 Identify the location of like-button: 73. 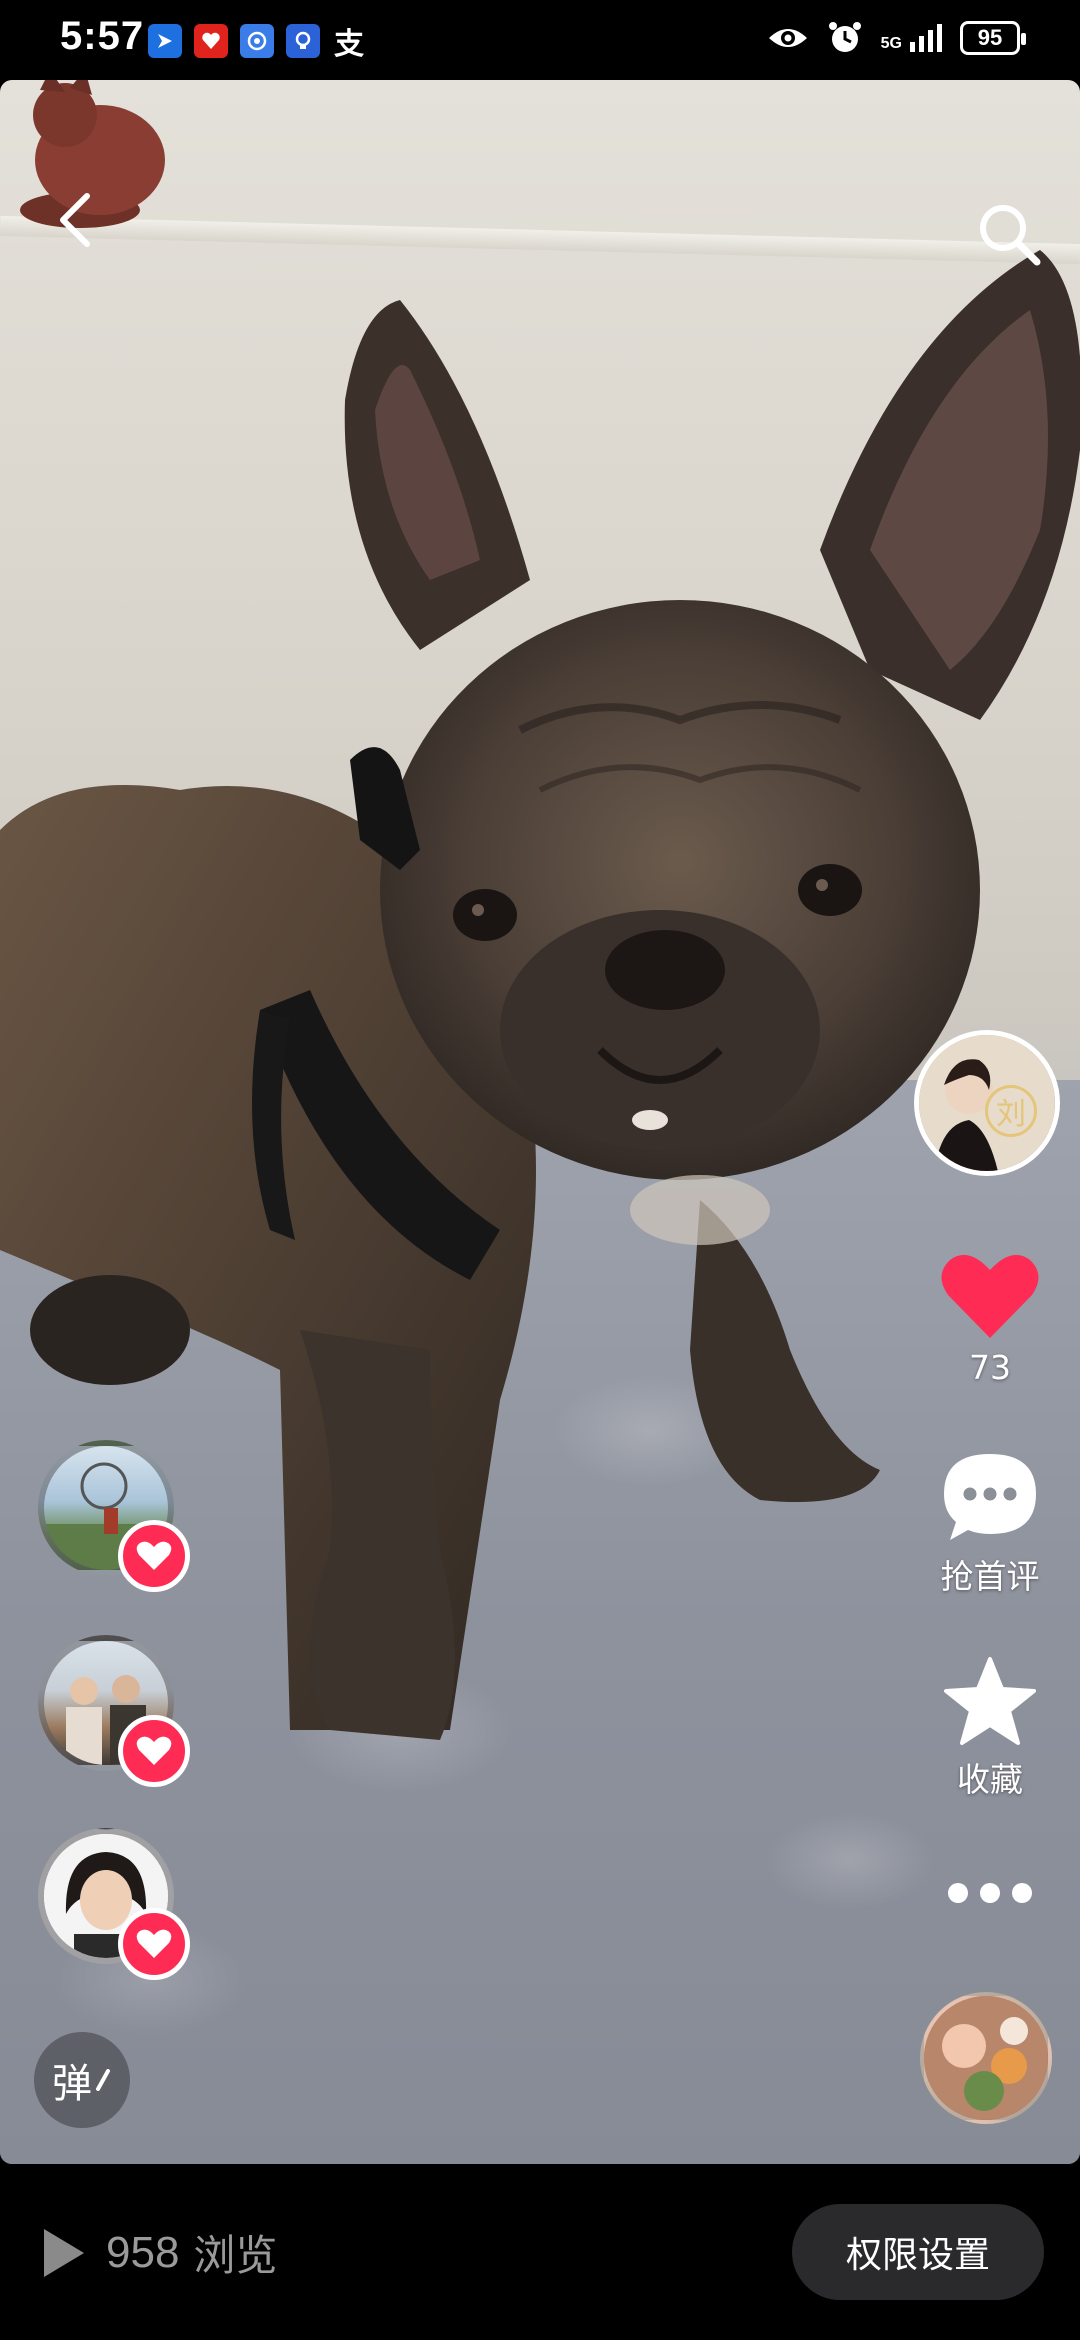
(990, 1318).